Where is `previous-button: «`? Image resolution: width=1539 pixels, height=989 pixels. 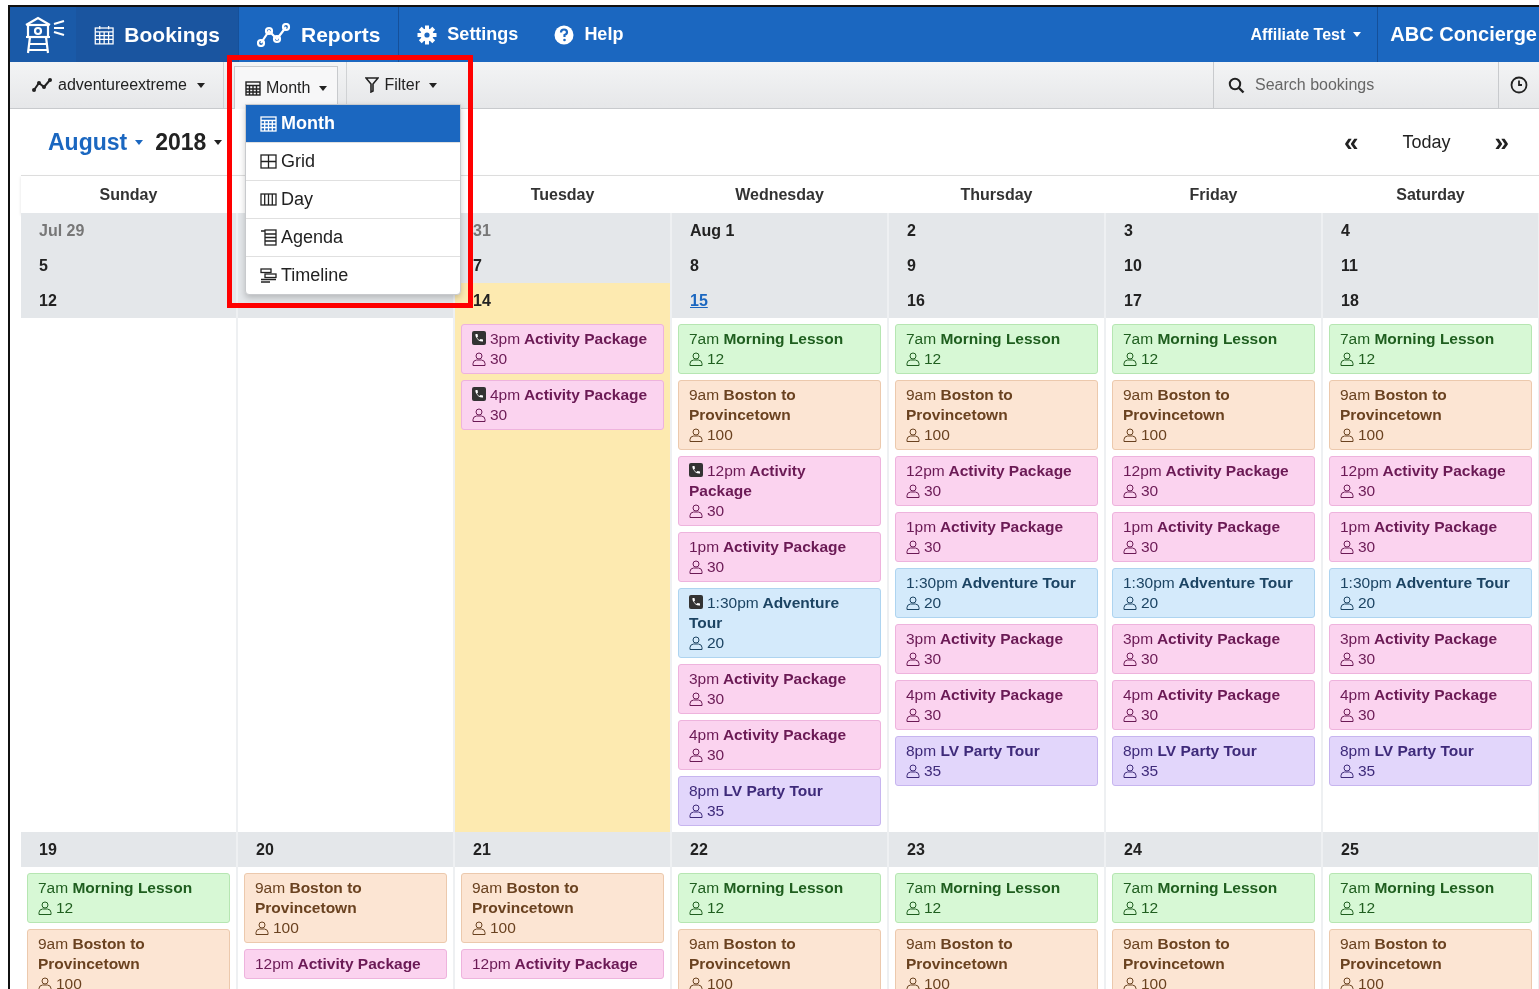 previous-button: « is located at coordinates (1351, 142).